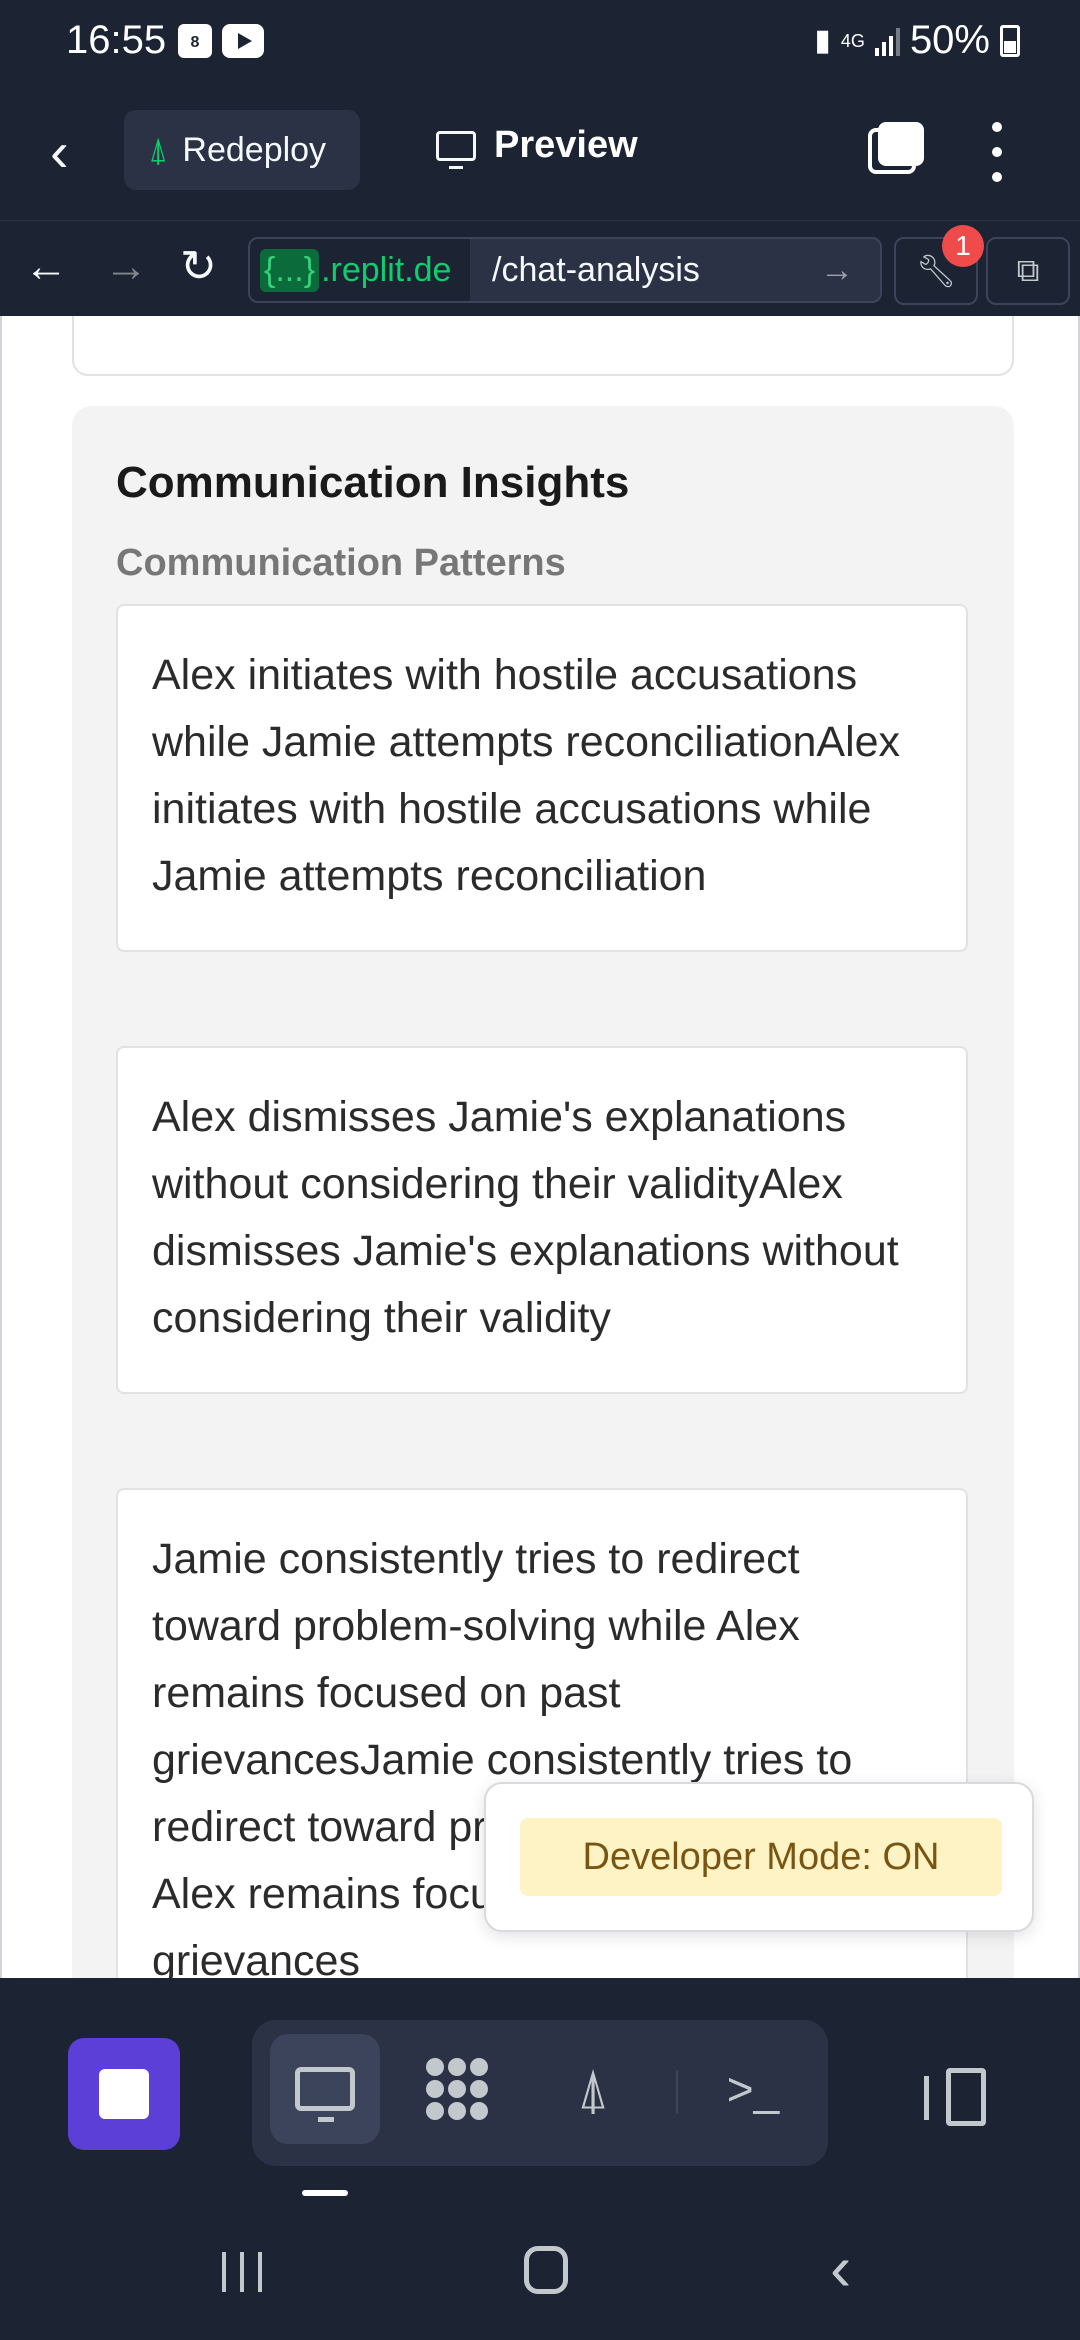 This screenshot has height=2340, width=1080. Describe the element at coordinates (956, 2097) in the screenshot. I see `panel-toggle-icon` at that location.